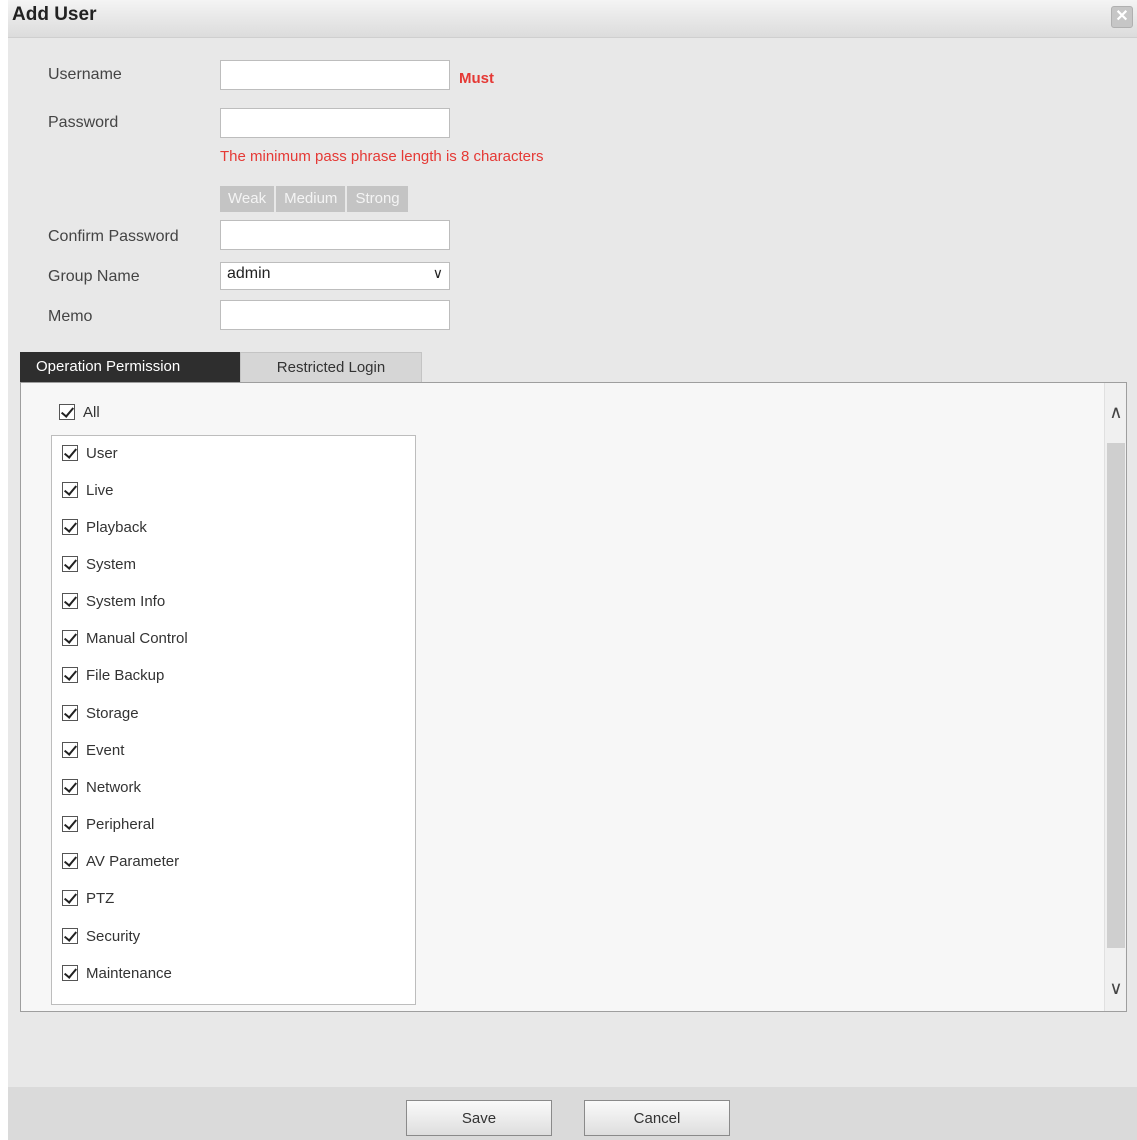  What do you see at coordinates (137, 638) in the screenshot?
I see `permission-label: Manual Control` at bounding box center [137, 638].